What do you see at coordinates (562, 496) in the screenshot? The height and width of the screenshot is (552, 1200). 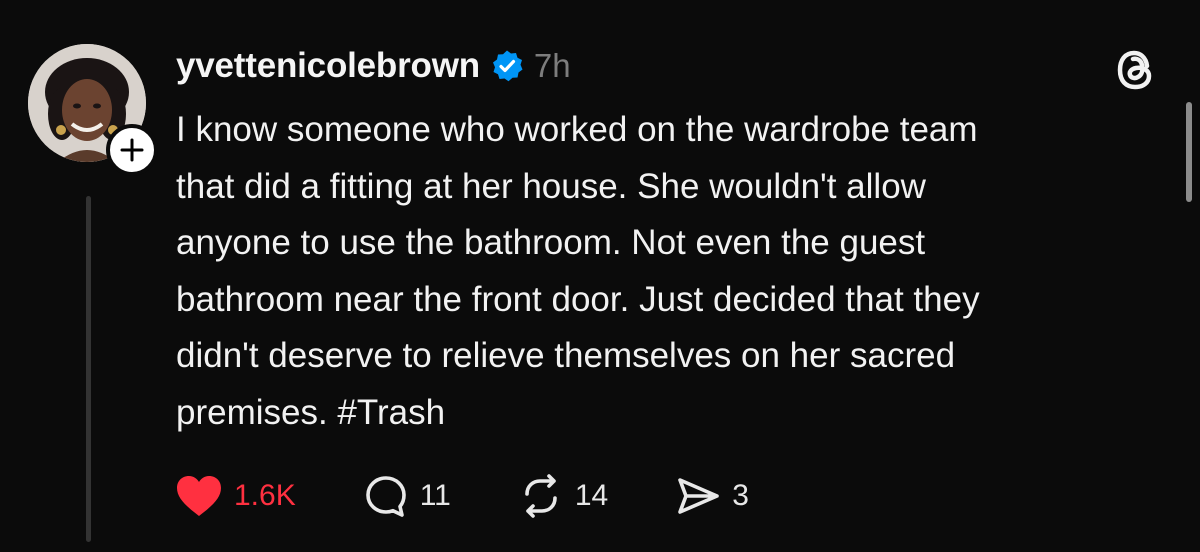 I see `repost-button: 14` at bounding box center [562, 496].